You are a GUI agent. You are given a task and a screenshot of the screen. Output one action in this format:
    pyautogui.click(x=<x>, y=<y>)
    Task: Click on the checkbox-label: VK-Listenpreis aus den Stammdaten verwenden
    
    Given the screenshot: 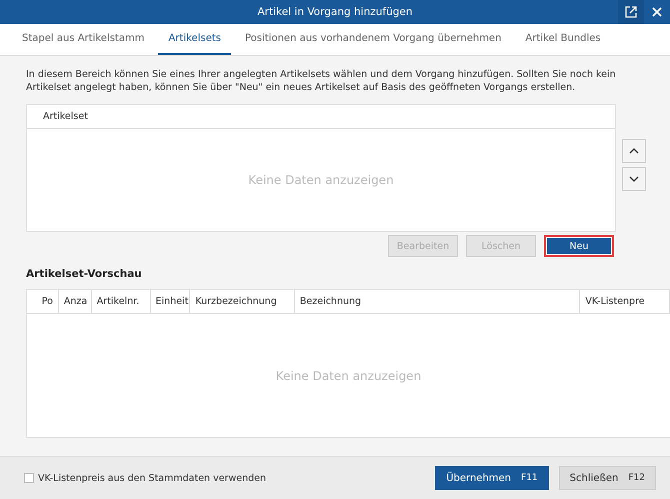 What is the action you would take?
    pyautogui.click(x=152, y=478)
    